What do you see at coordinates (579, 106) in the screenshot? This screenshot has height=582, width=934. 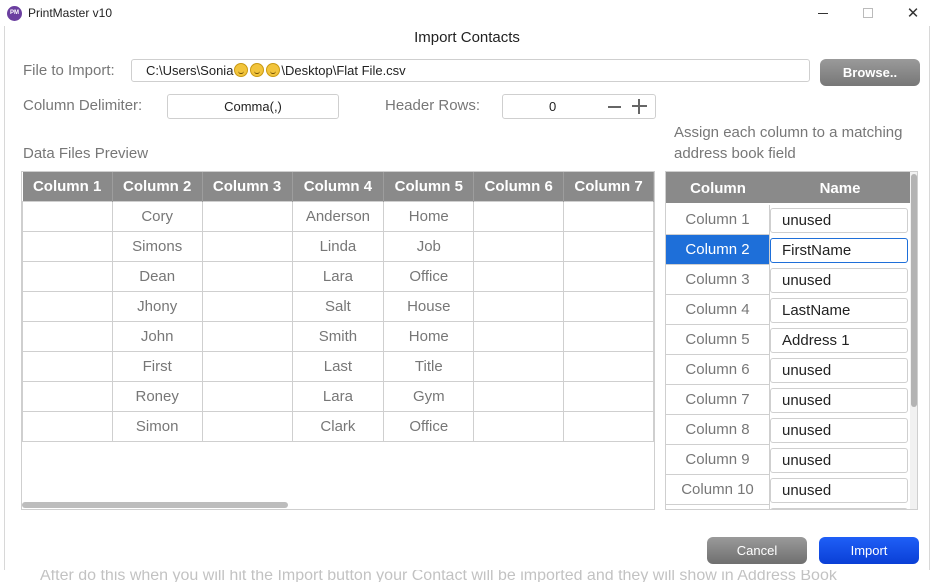 I see `header-rows-stepper: 0` at bounding box center [579, 106].